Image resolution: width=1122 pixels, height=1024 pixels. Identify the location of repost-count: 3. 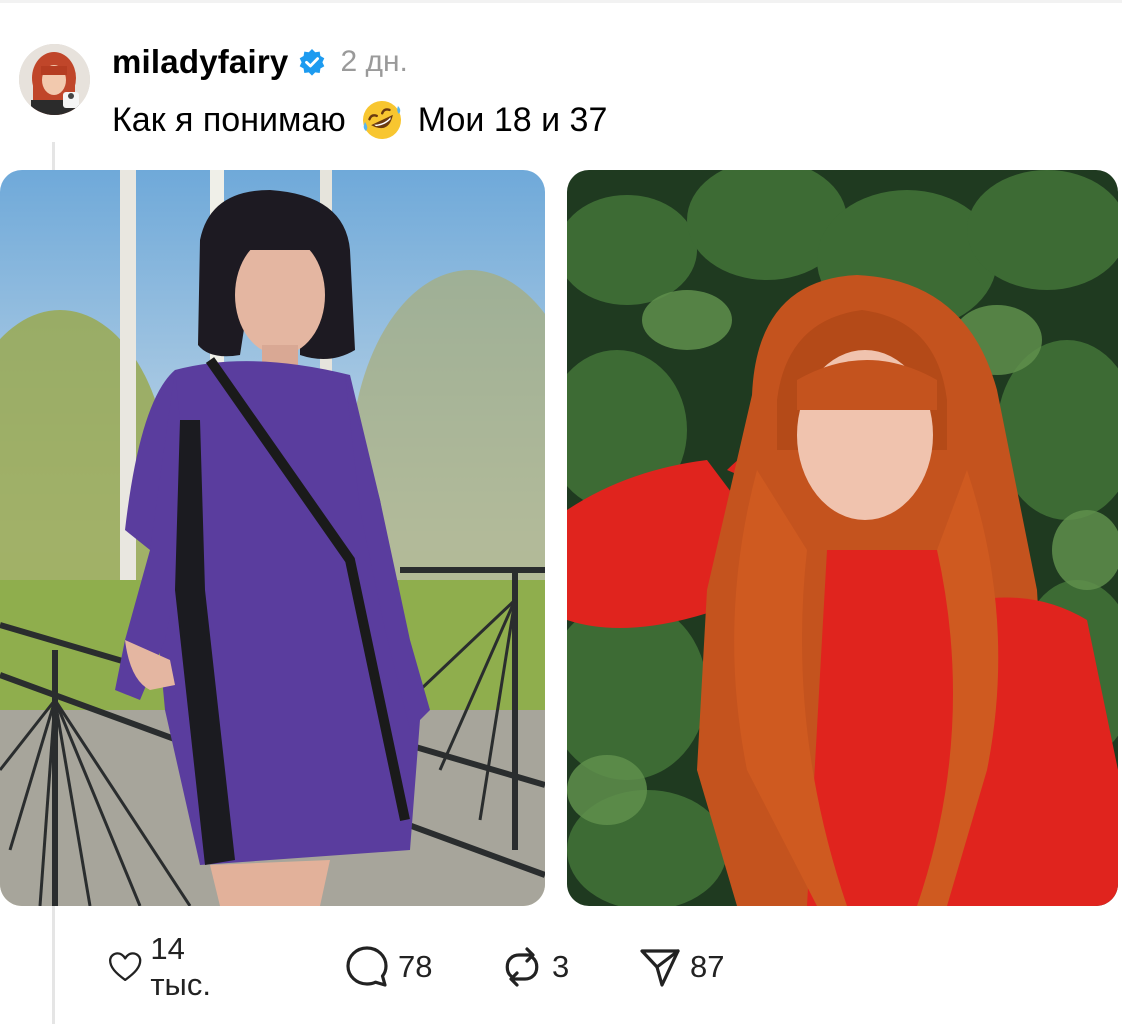
(561, 966).